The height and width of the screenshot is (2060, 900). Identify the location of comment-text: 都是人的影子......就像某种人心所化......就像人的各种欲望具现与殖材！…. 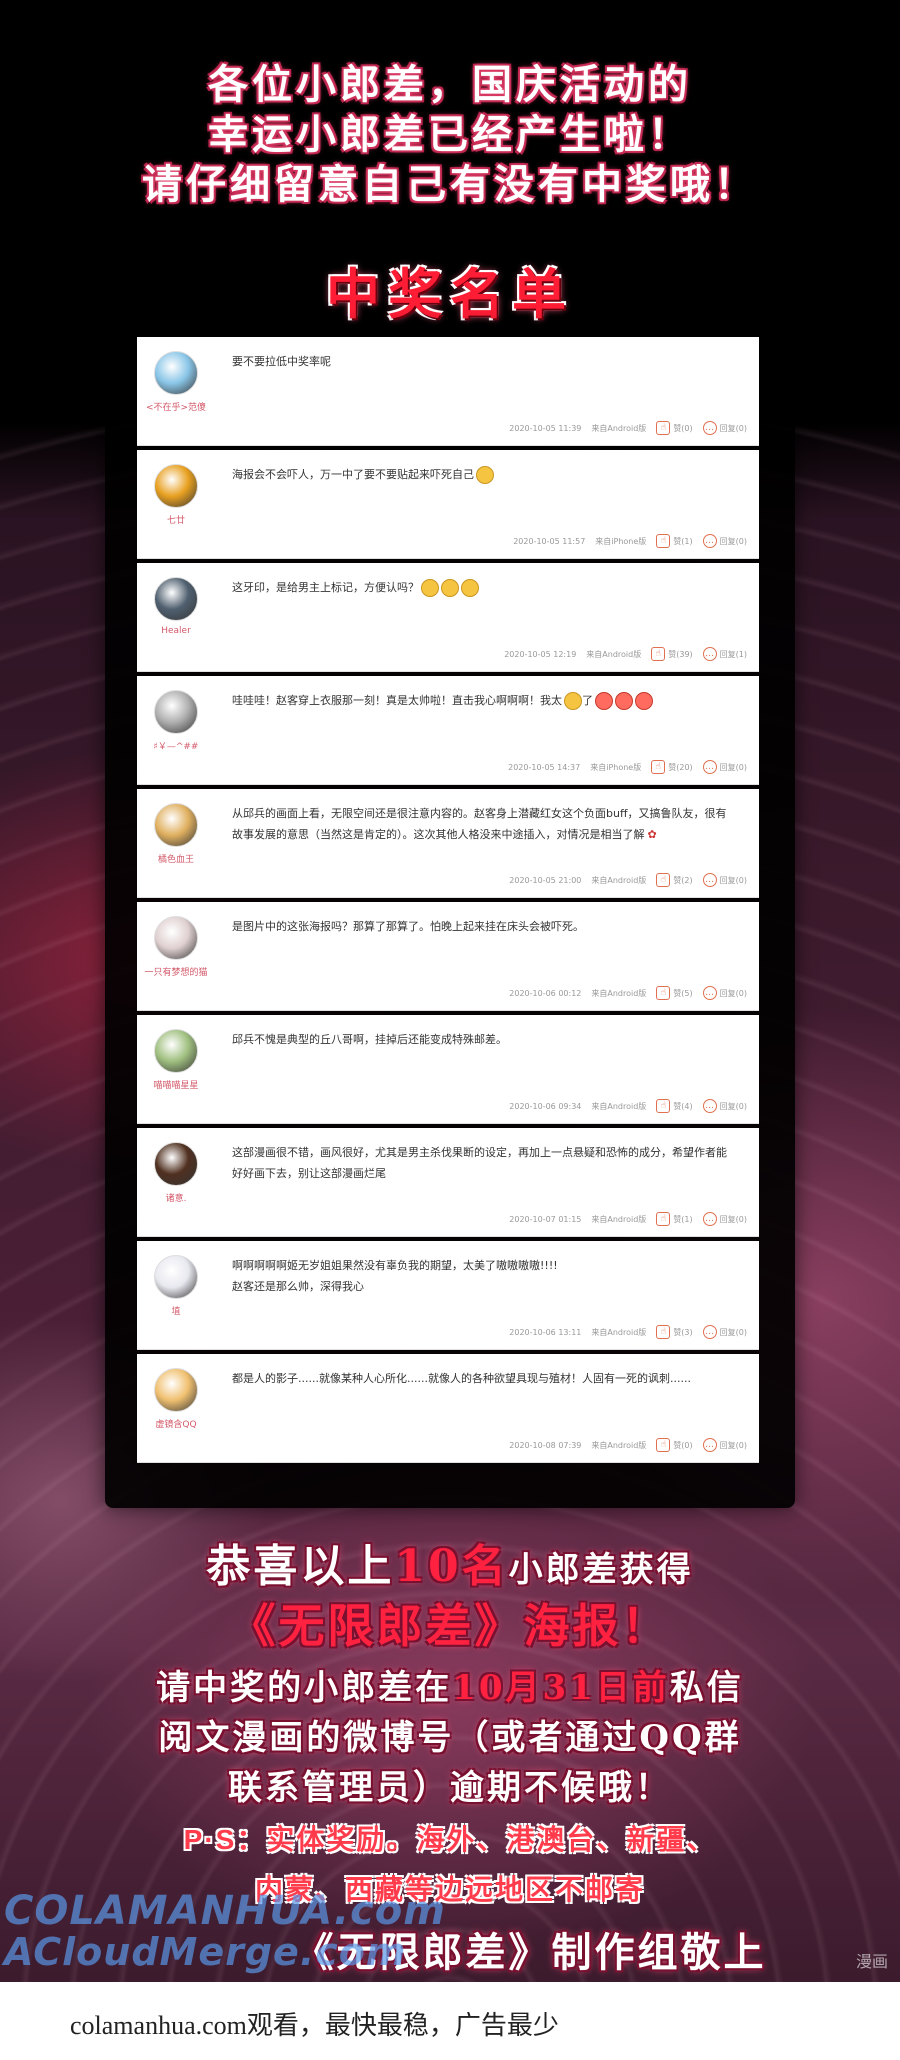
(484, 1378).